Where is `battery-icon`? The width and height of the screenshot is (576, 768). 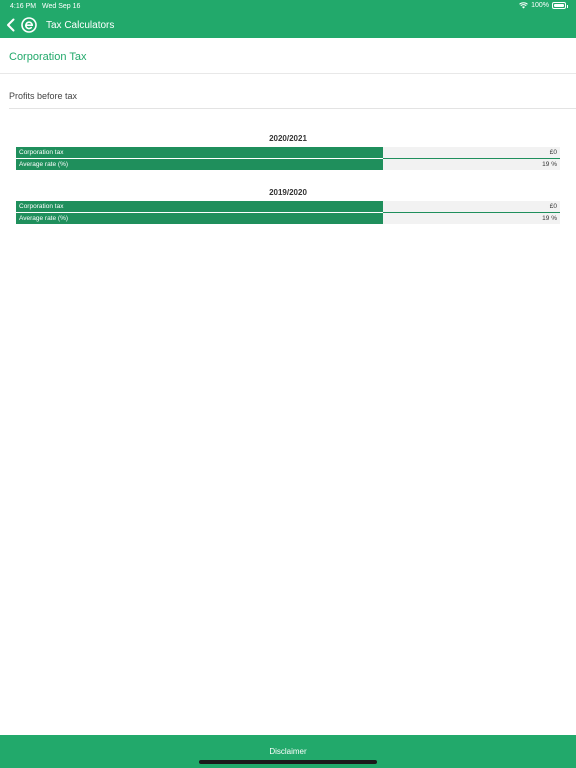
battery-icon is located at coordinates (560, 5).